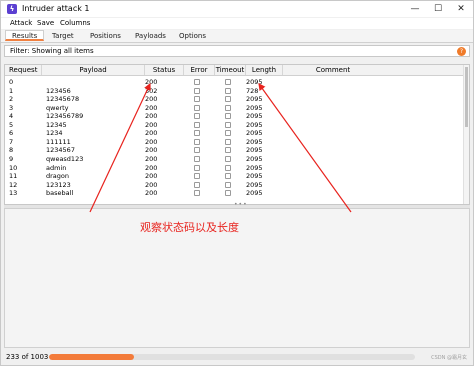  I want to click on vertical-scrollbar, so click(466, 134).